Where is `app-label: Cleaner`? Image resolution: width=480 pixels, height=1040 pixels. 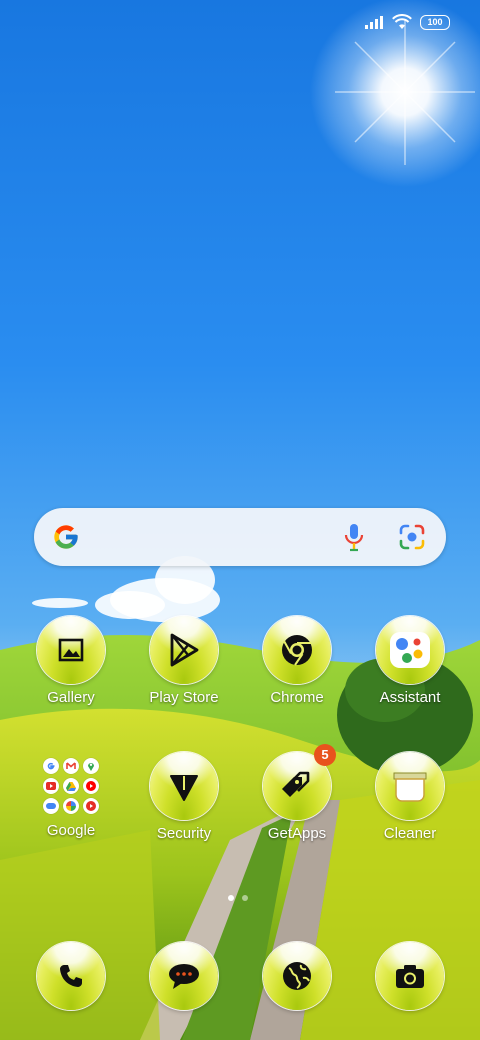 app-label: Cleaner is located at coordinates (410, 833).